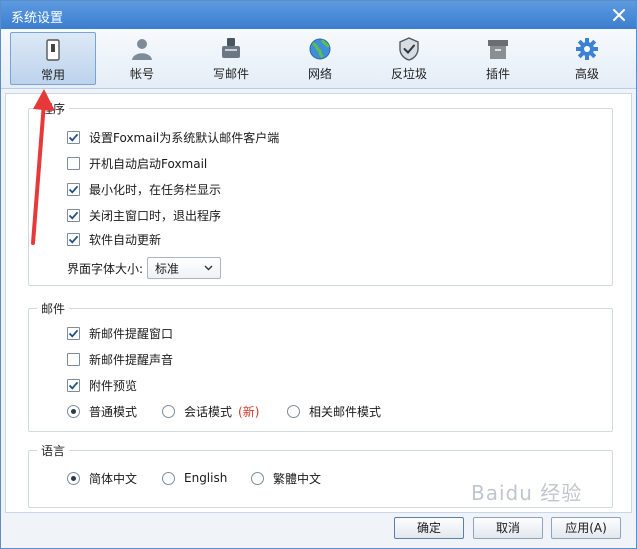 The height and width of the screenshot is (549, 637). What do you see at coordinates (105, 268) in the screenshot?
I see `font-size-label: 界面字体大小:` at bounding box center [105, 268].